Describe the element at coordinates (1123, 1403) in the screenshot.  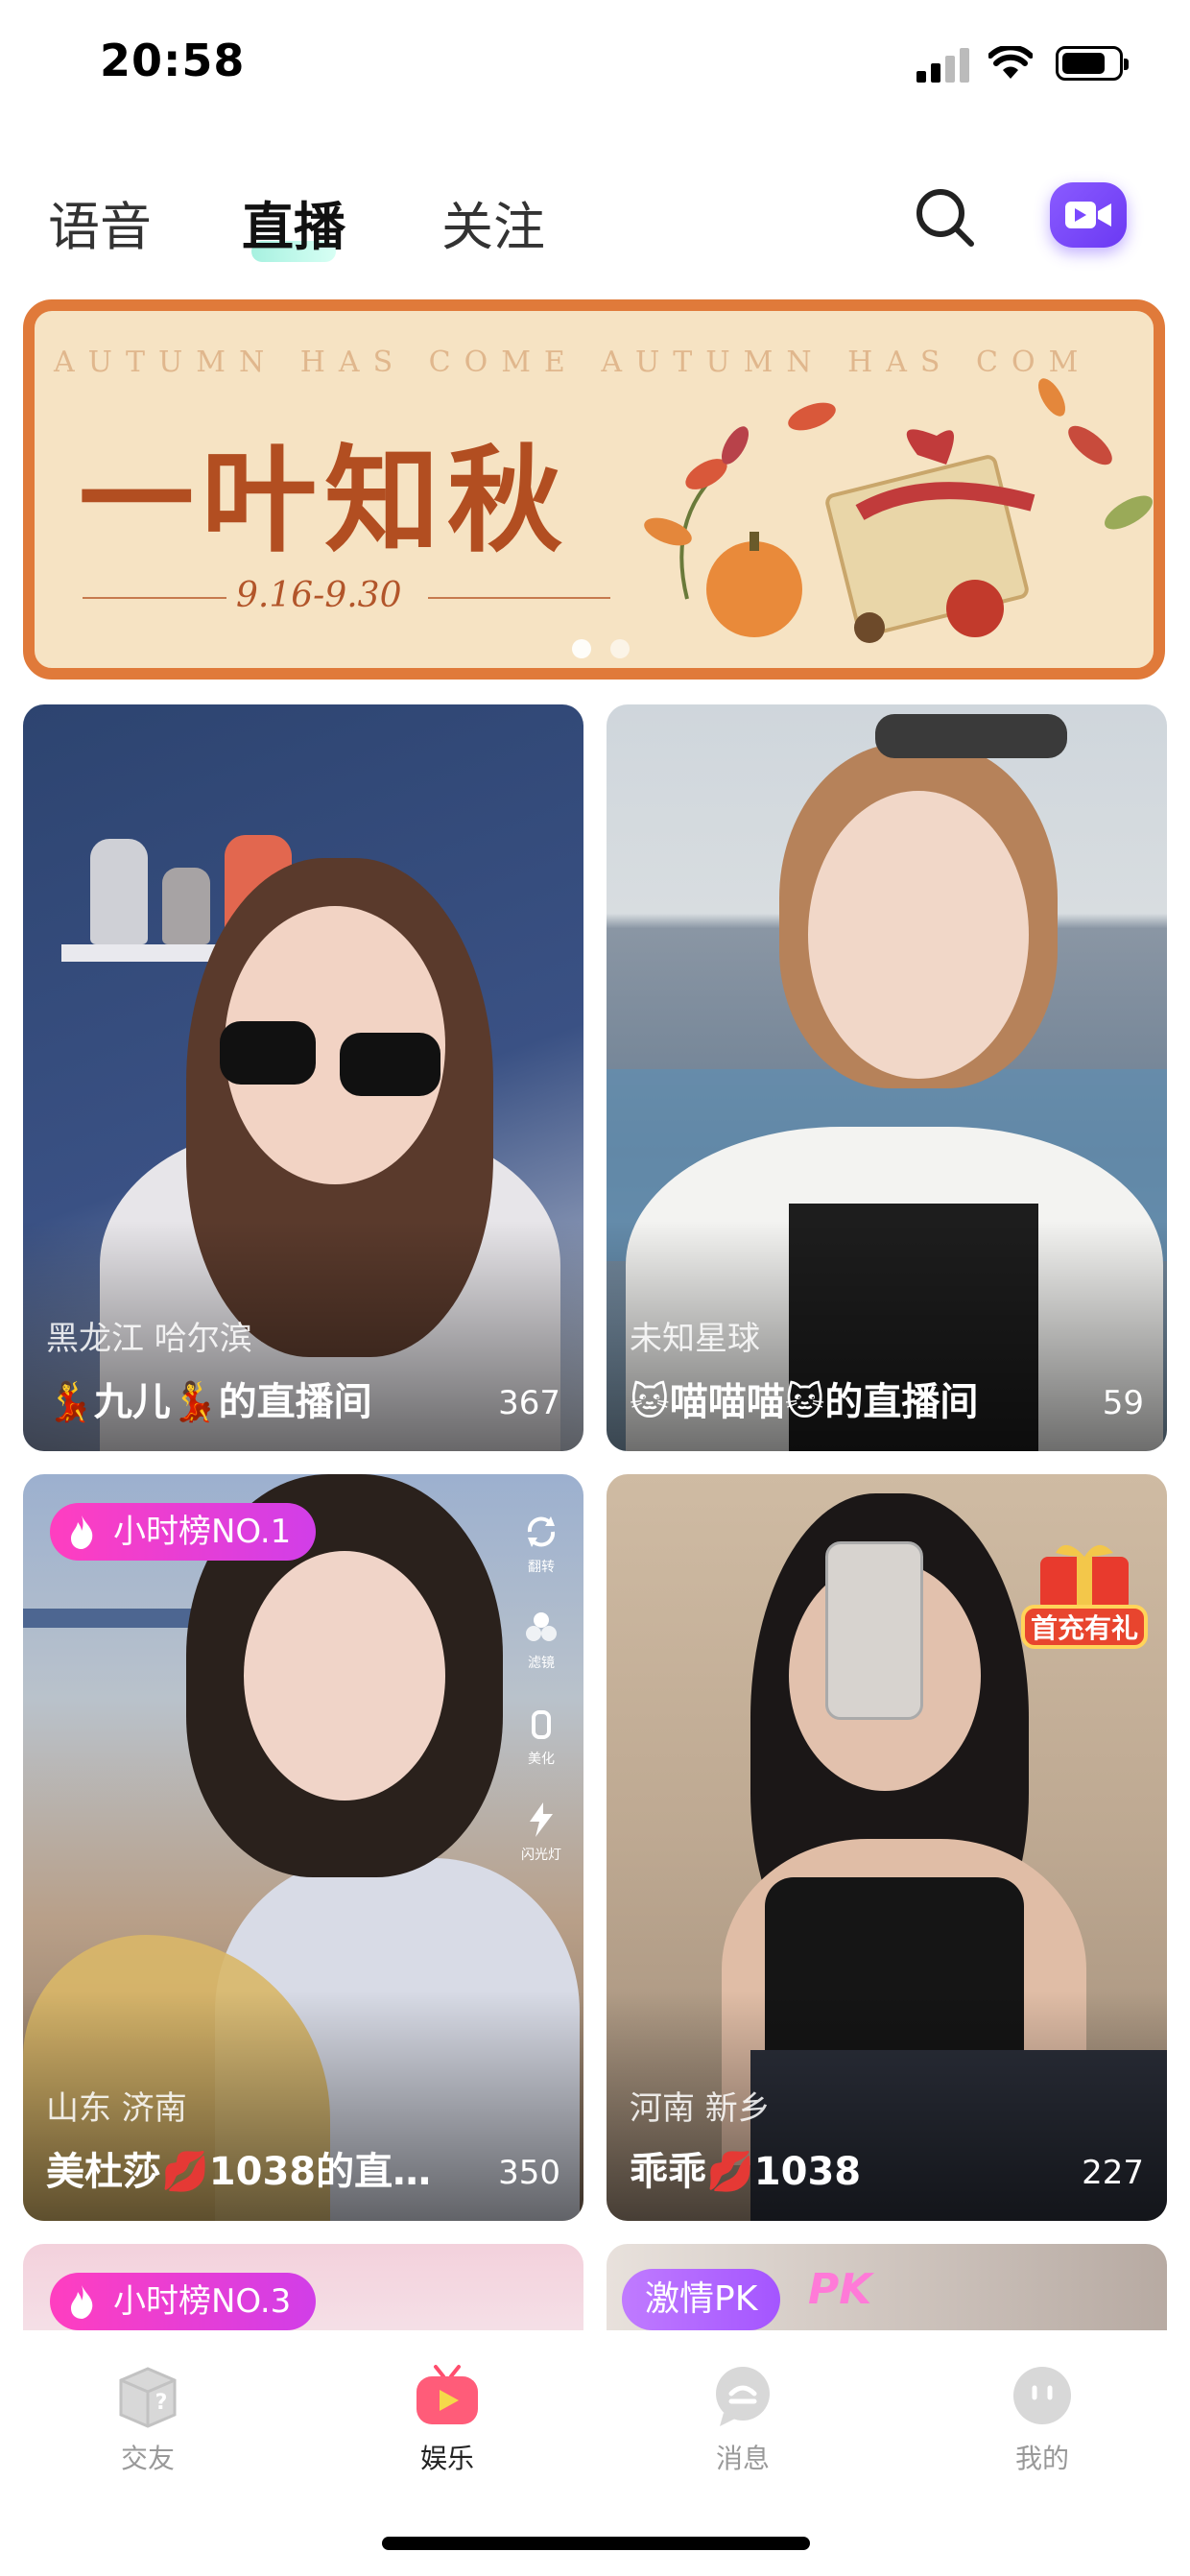
I see `viewer-count: 59` at that location.